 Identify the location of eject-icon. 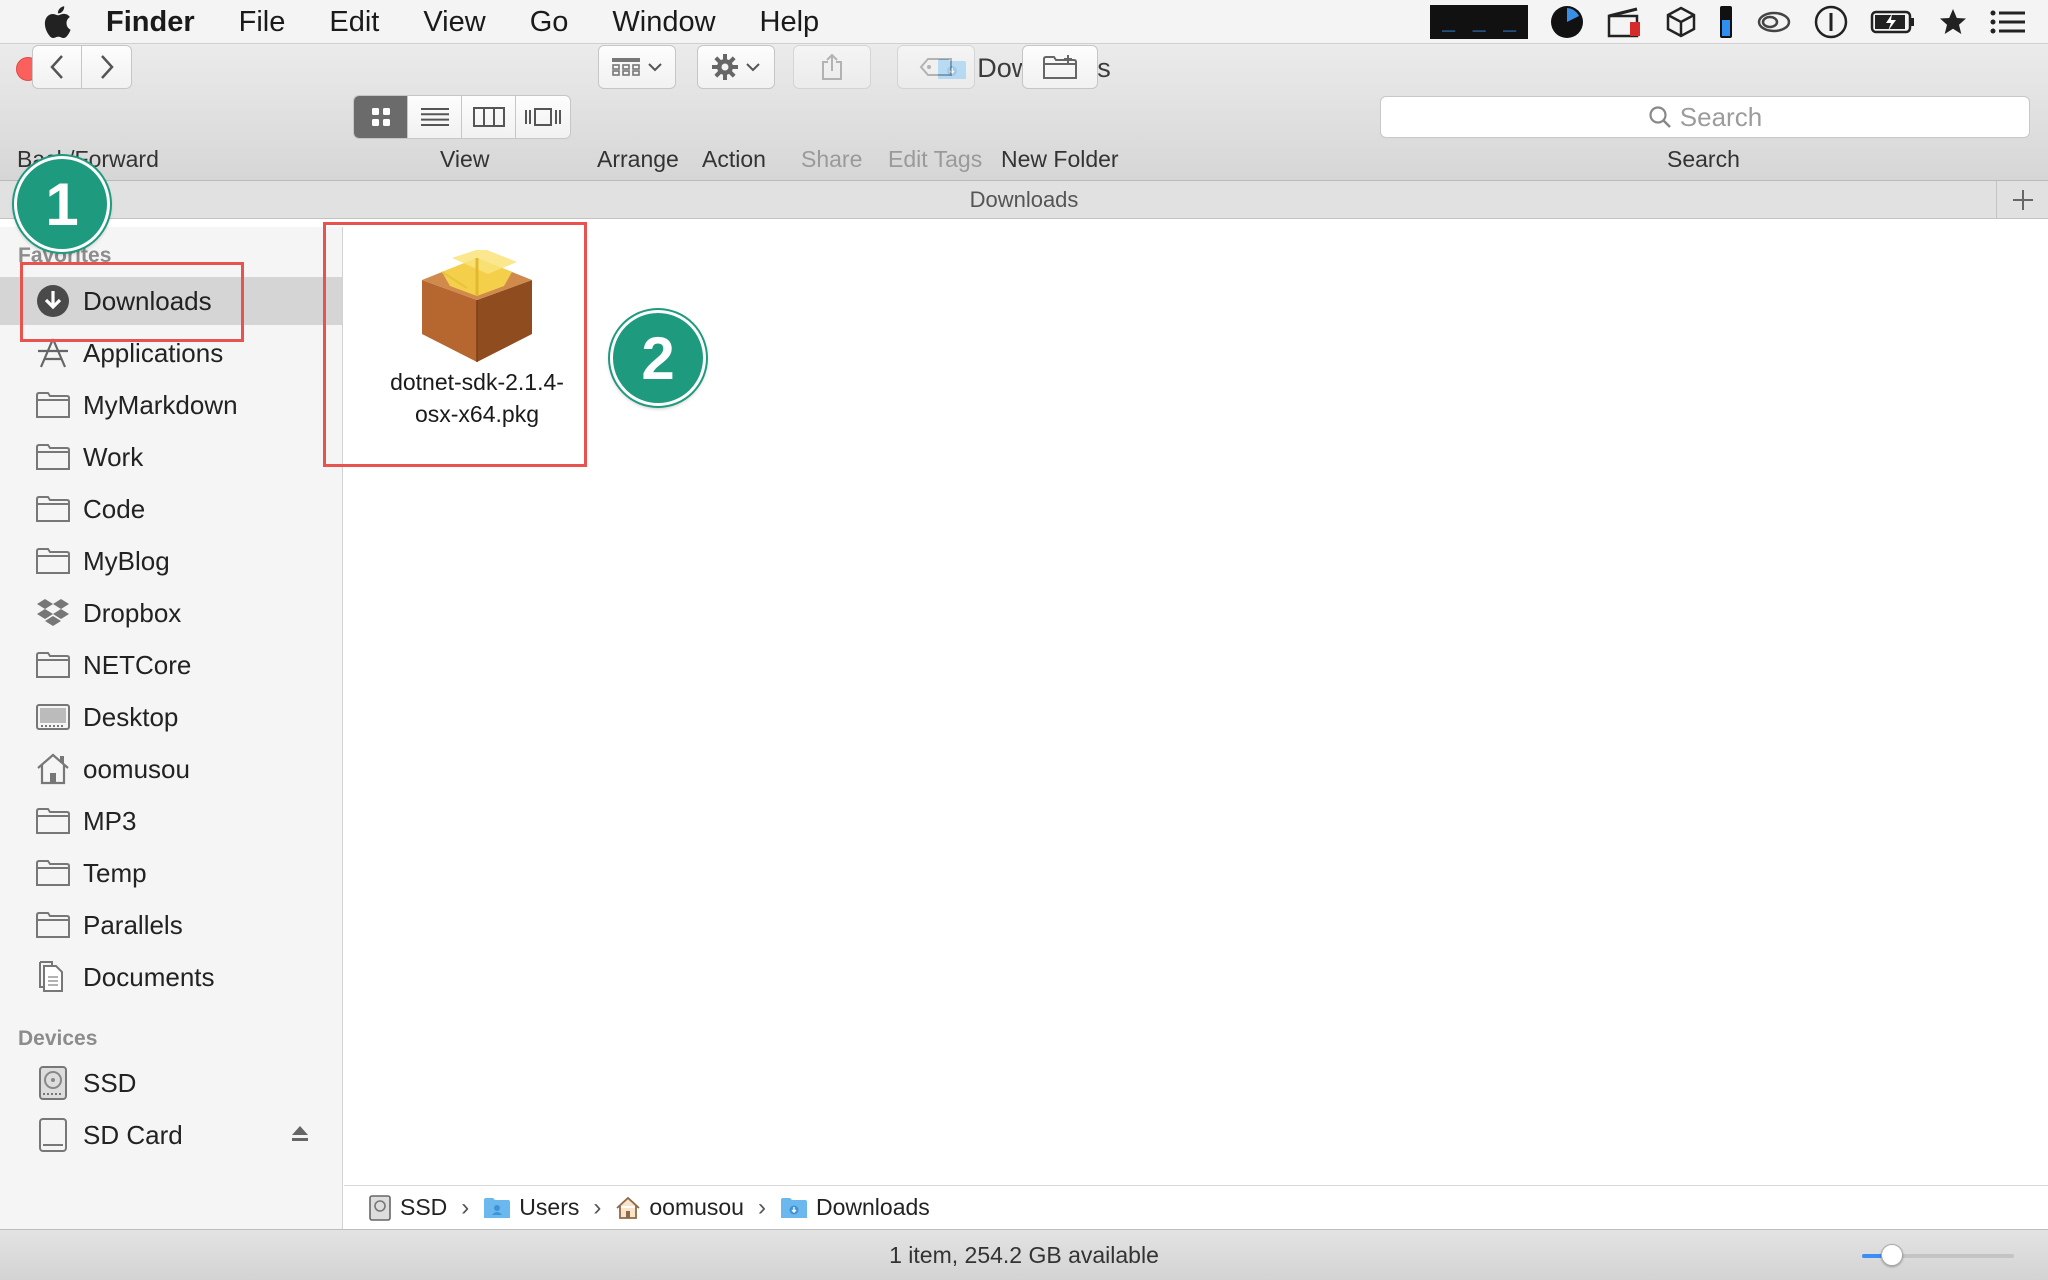
(300, 1135).